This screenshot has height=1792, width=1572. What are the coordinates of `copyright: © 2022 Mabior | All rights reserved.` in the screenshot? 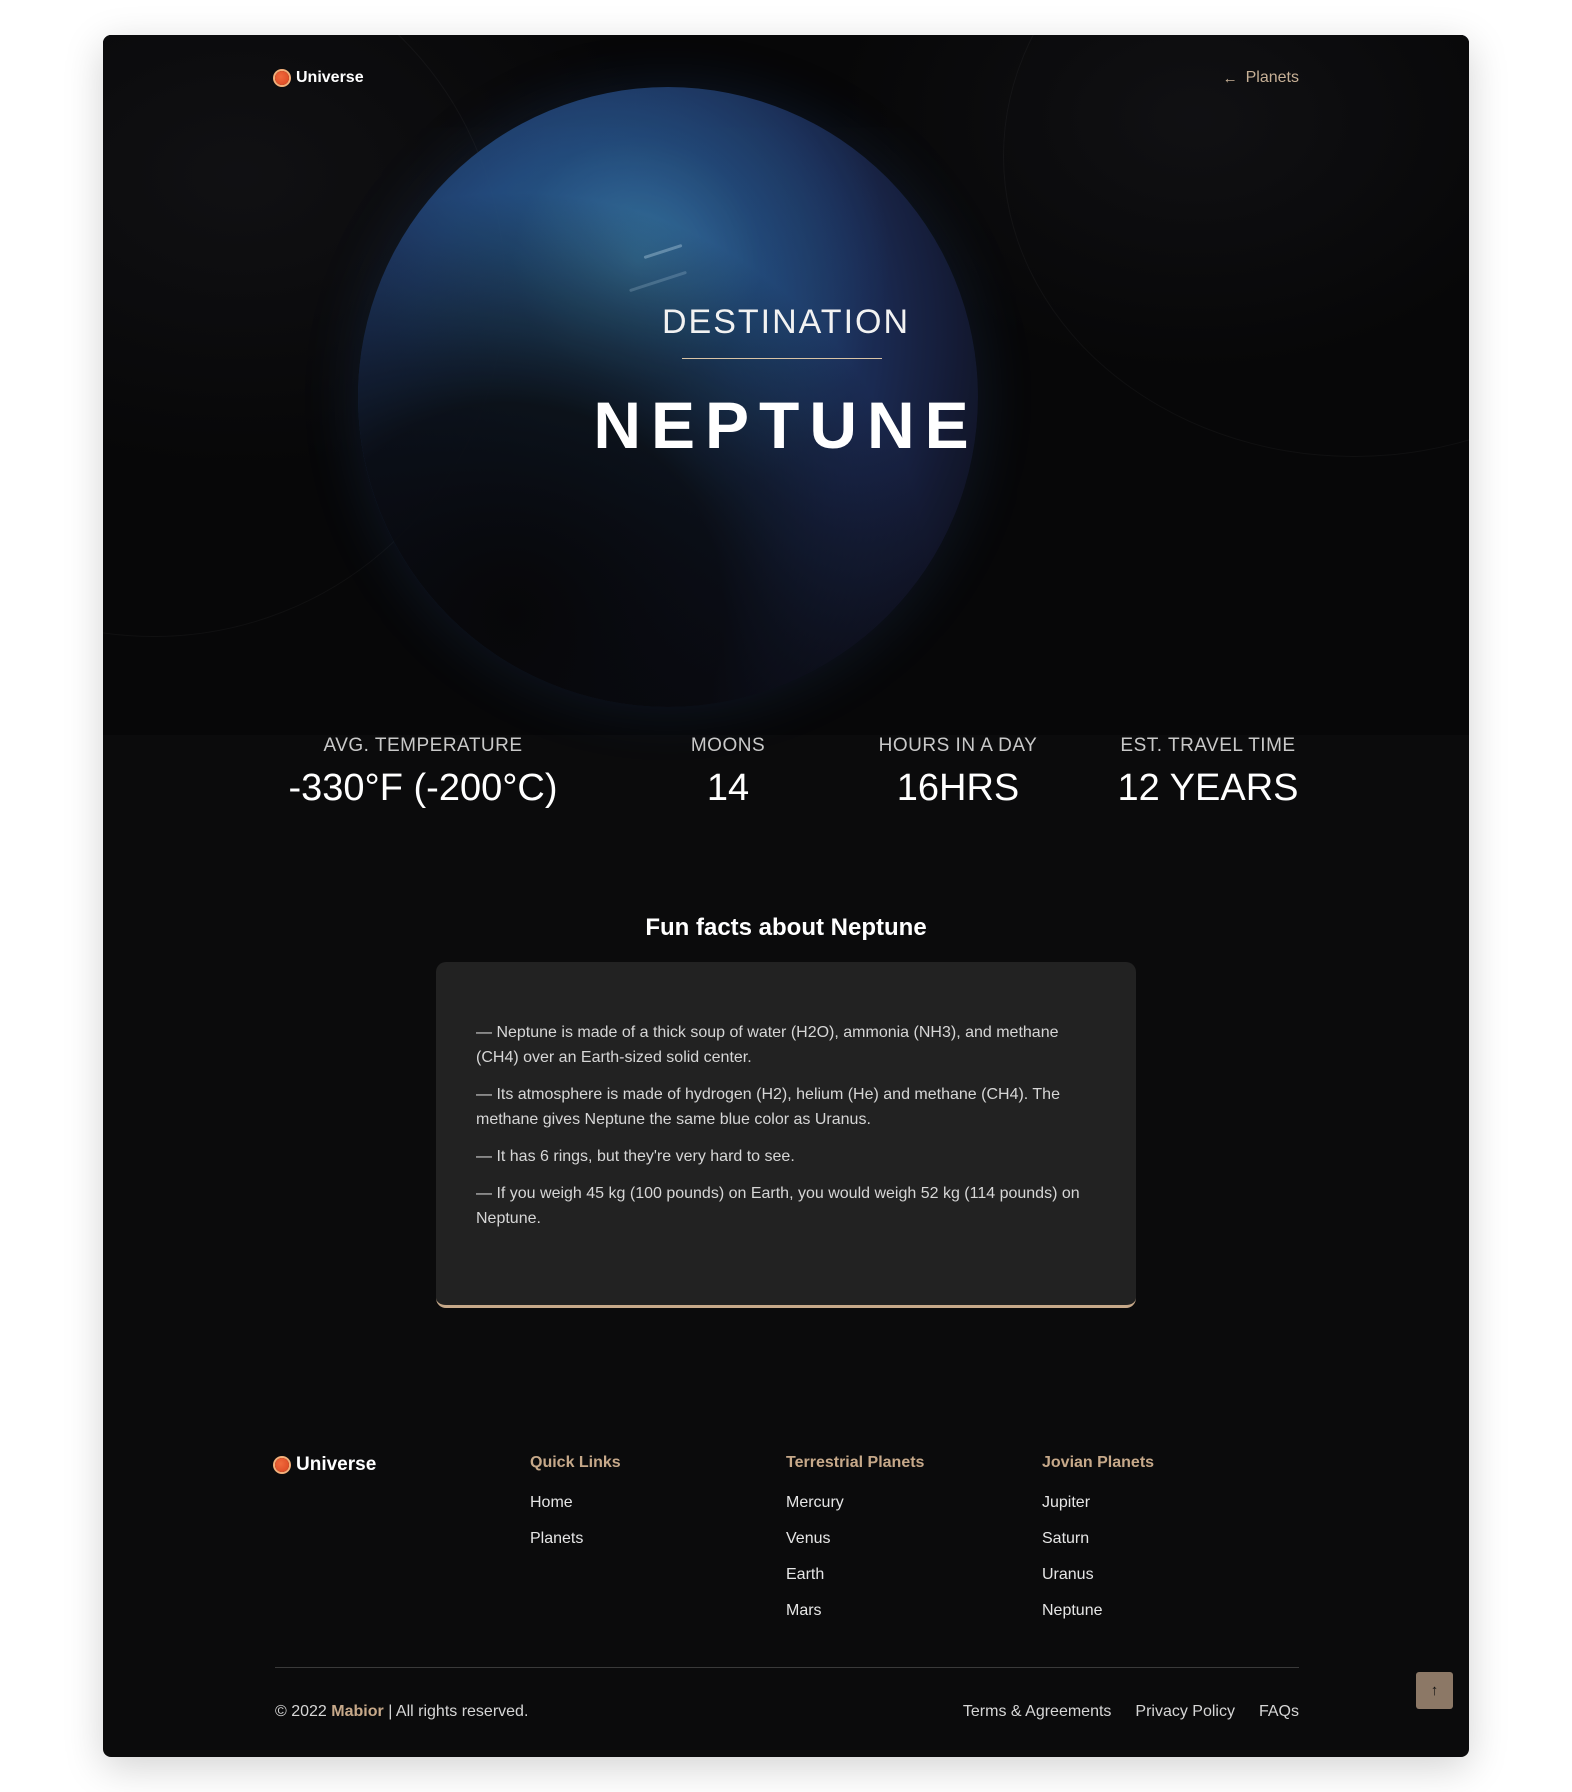 It's located at (401, 1712).